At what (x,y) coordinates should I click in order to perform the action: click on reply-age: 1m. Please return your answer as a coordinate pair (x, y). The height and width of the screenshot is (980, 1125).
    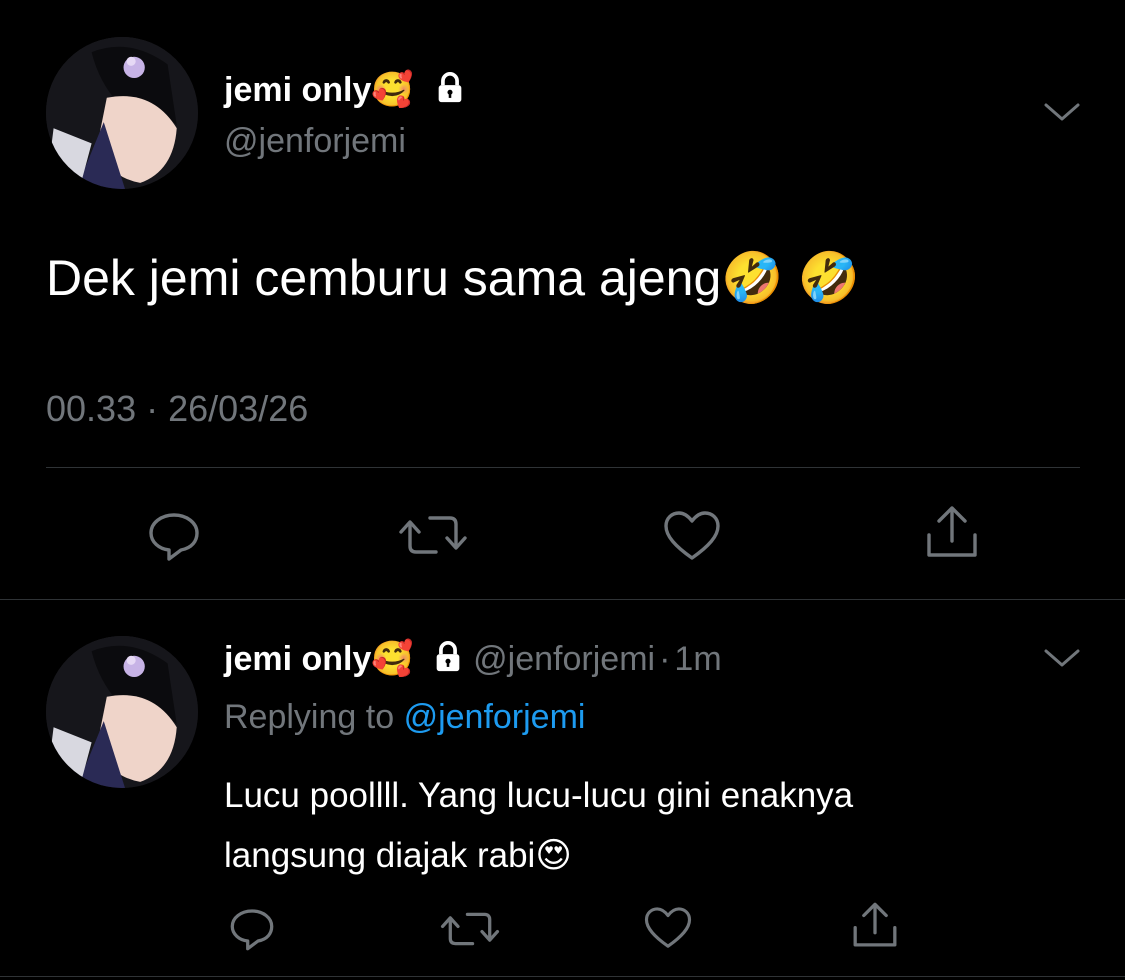
    Looking at the image, I should click on (698, 659).